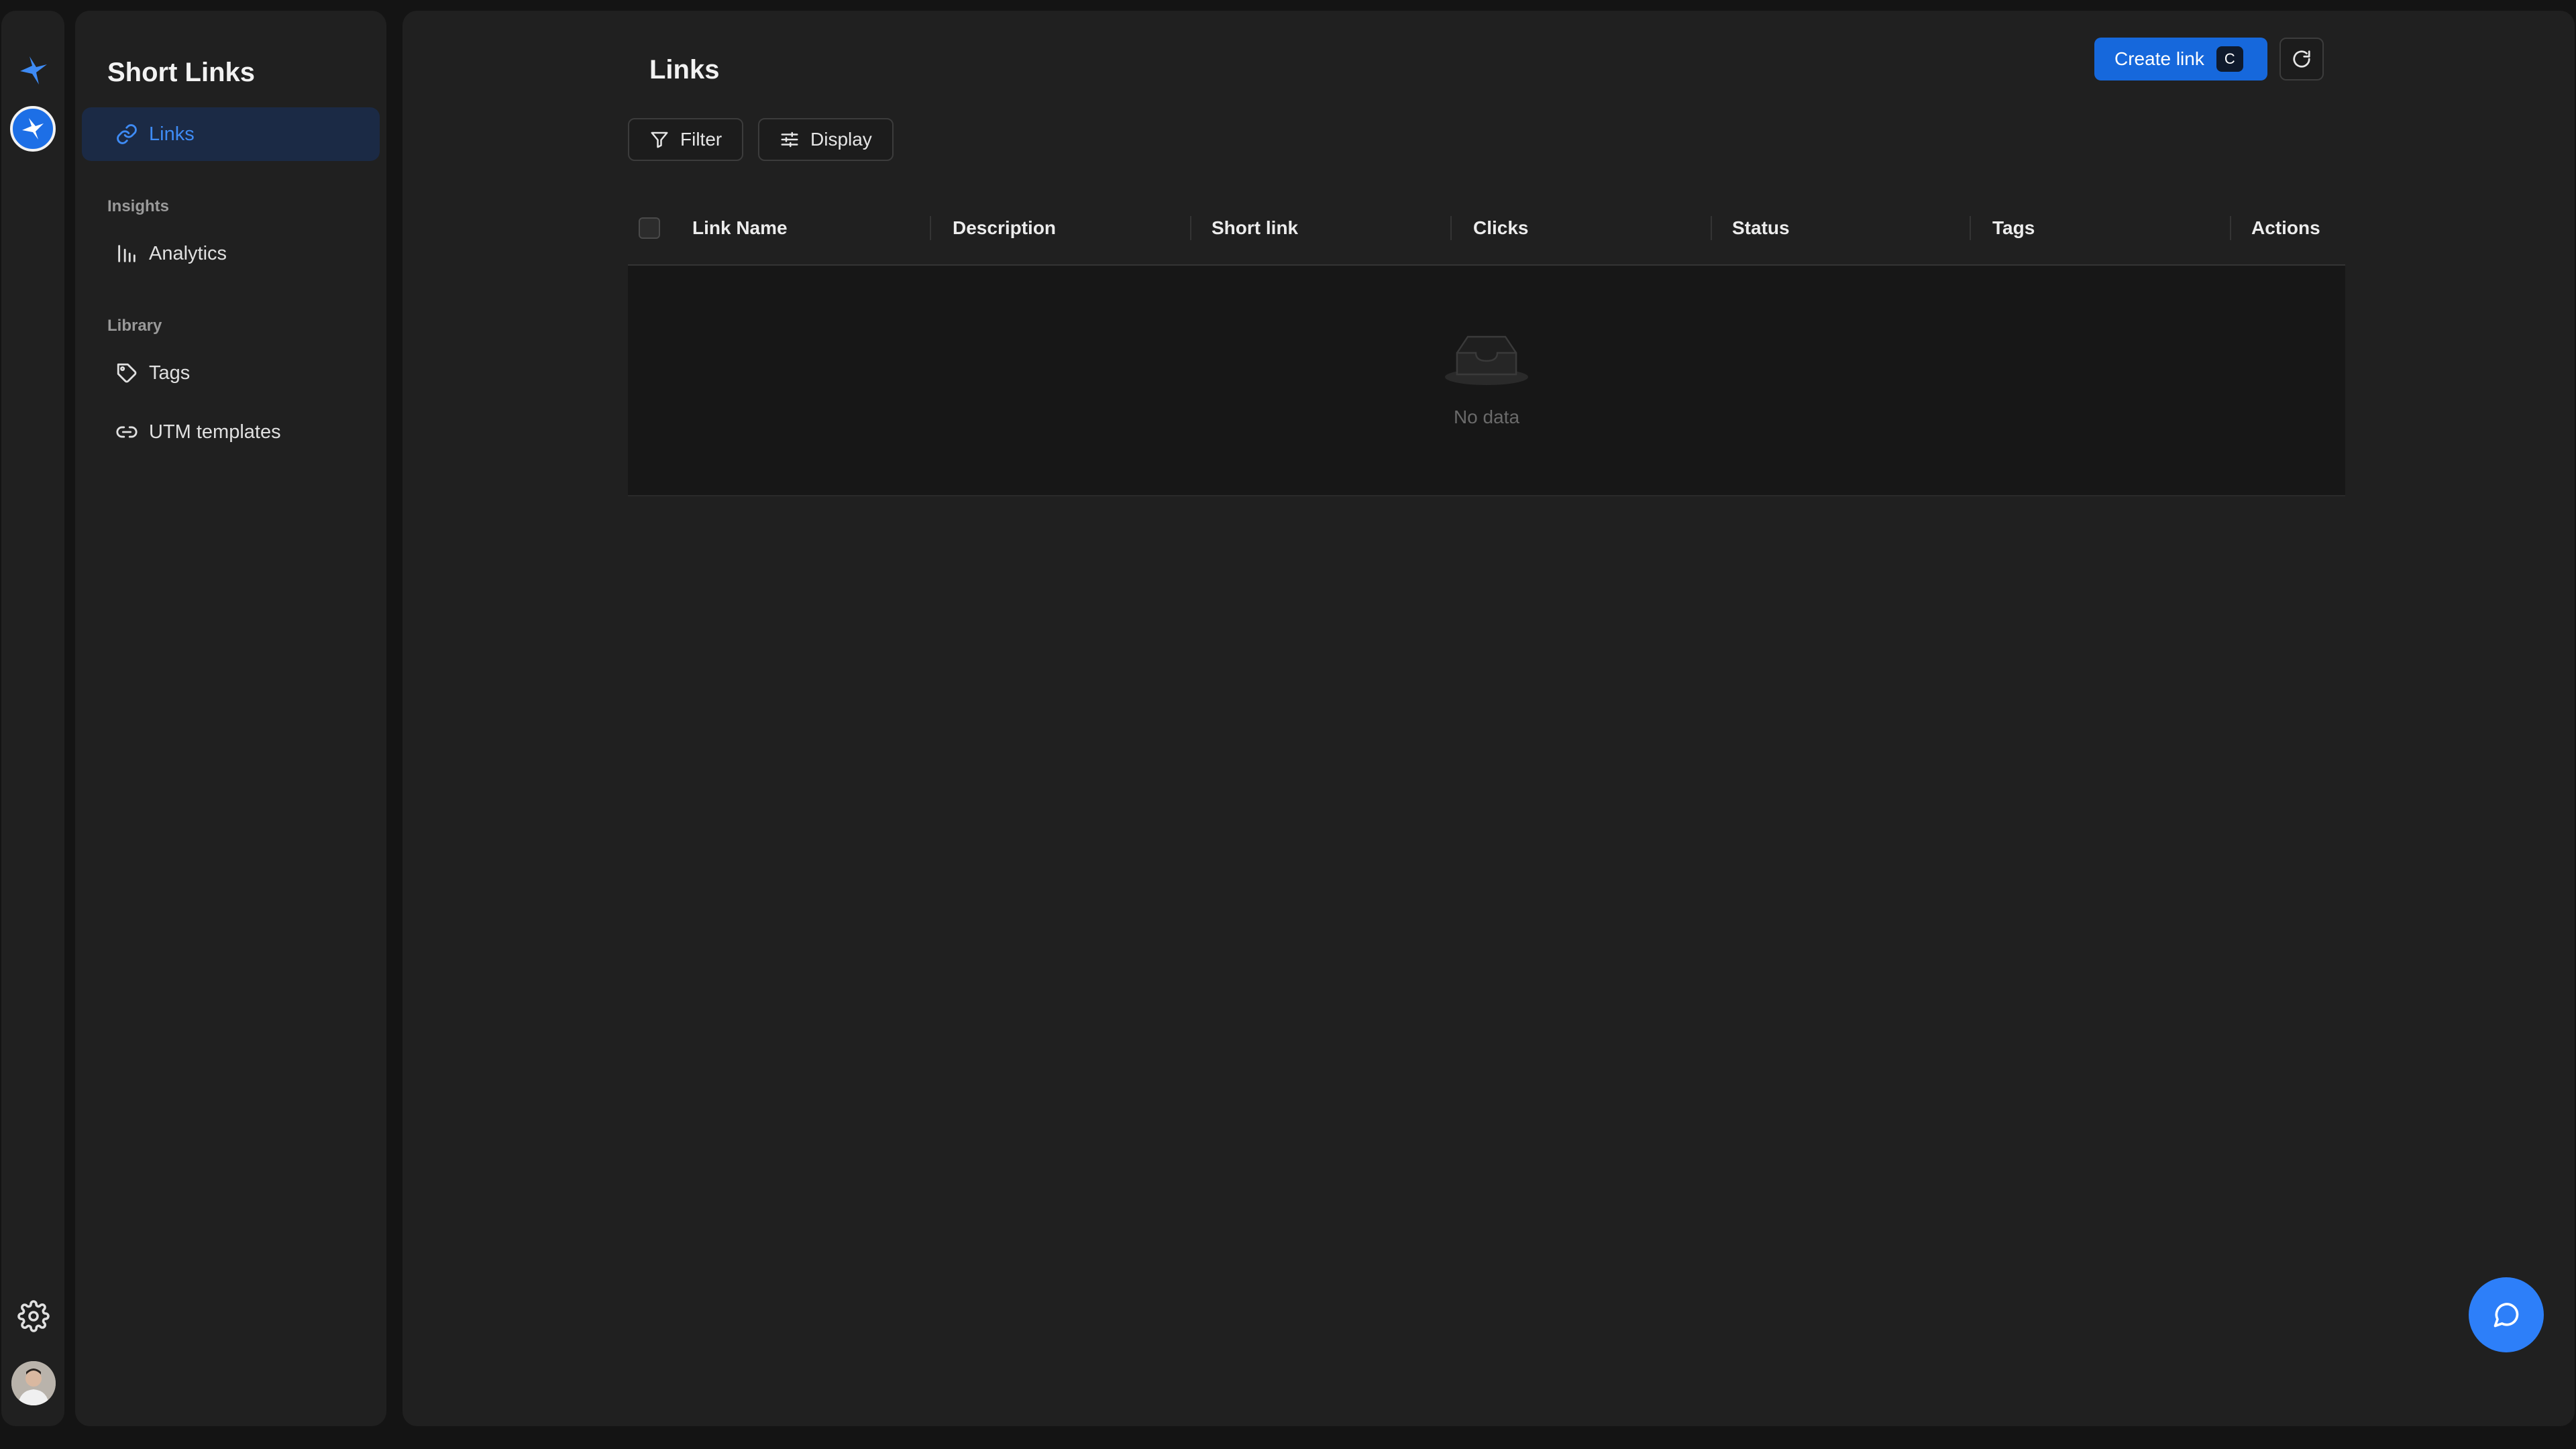 The height and width of the screenshot is (1449, 2576). What do you see at coordinates (2159, 58) in the screenshot?
I see `create-link-label: Create link` at bounding box center [2159, 58].